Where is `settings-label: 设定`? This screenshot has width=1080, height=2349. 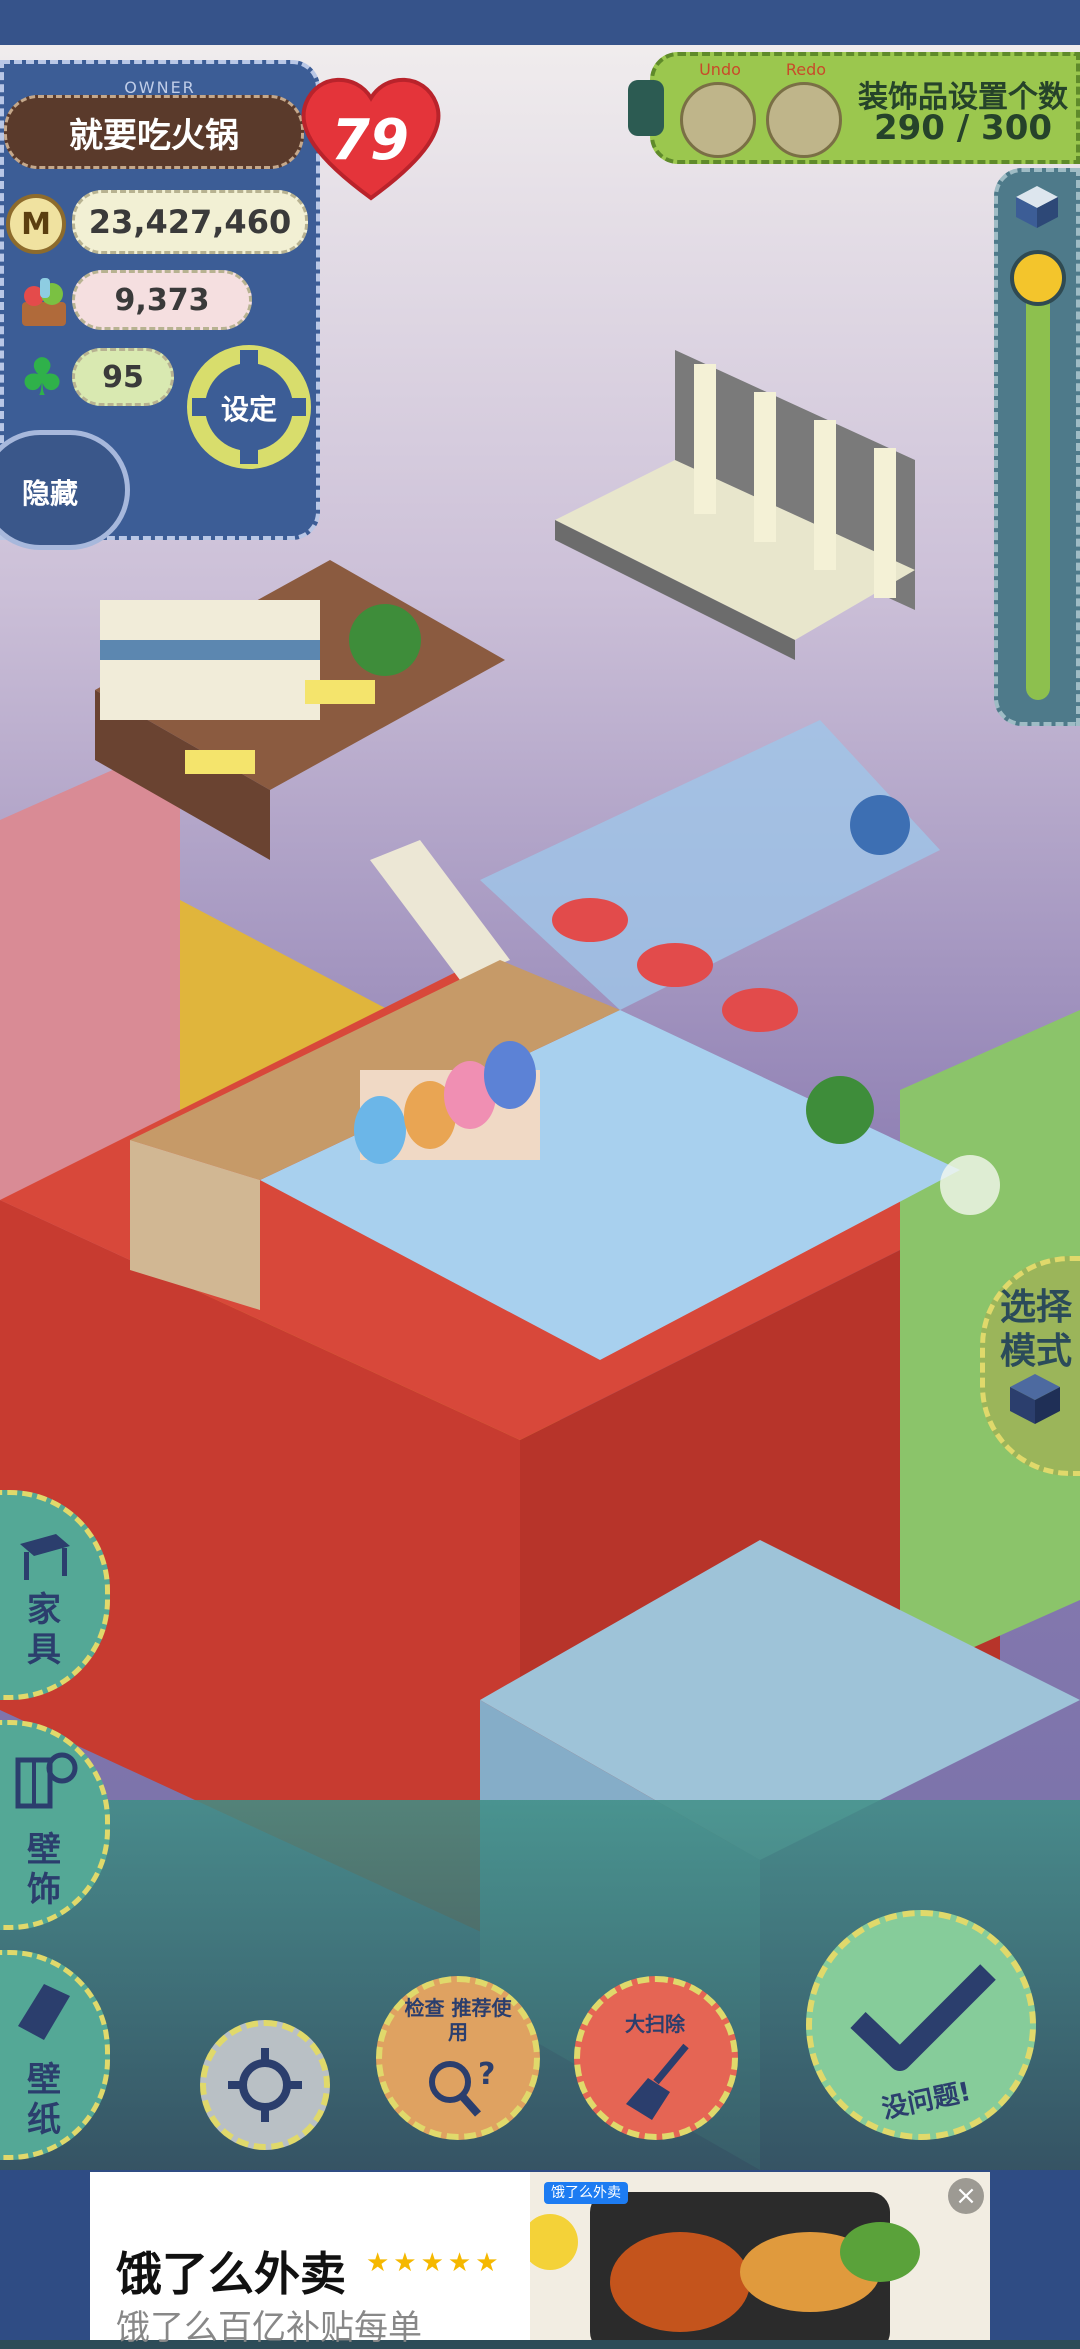
settings-label: 设定 is located at coordinates (248, 409).